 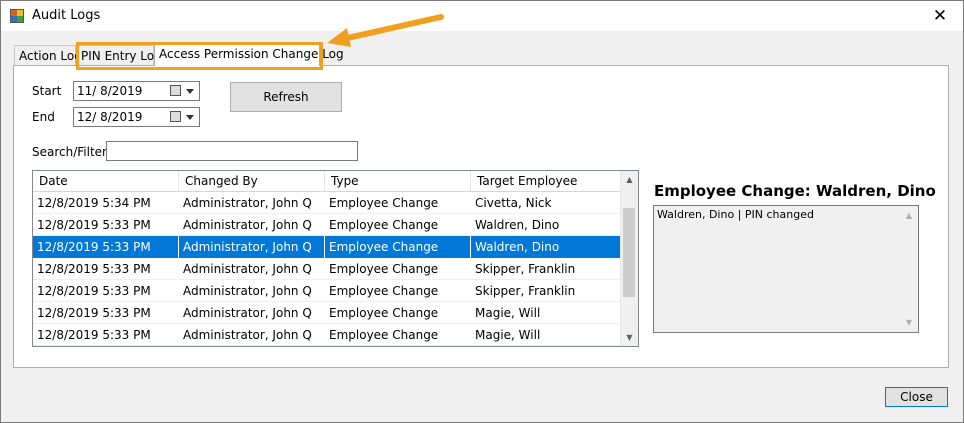 I want to click on column-header-type: Type, so click(x=398, y=181).